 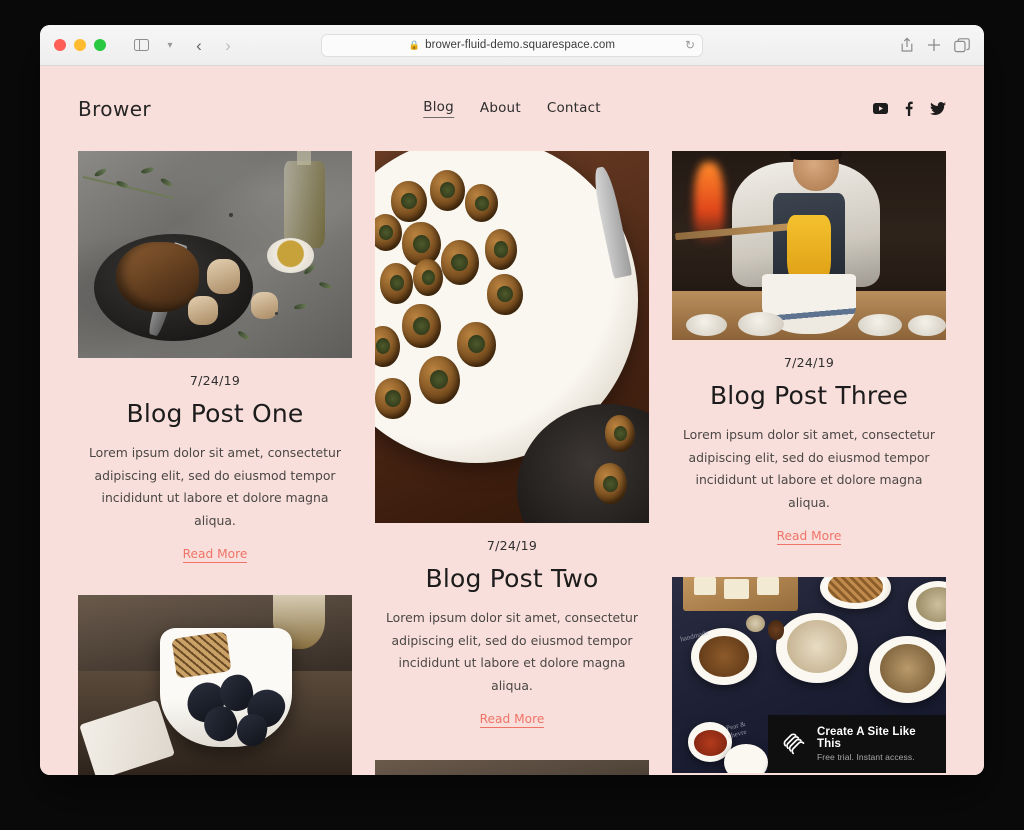 I want to click on lock-icon: 🔒, so click(x=414, y=44).